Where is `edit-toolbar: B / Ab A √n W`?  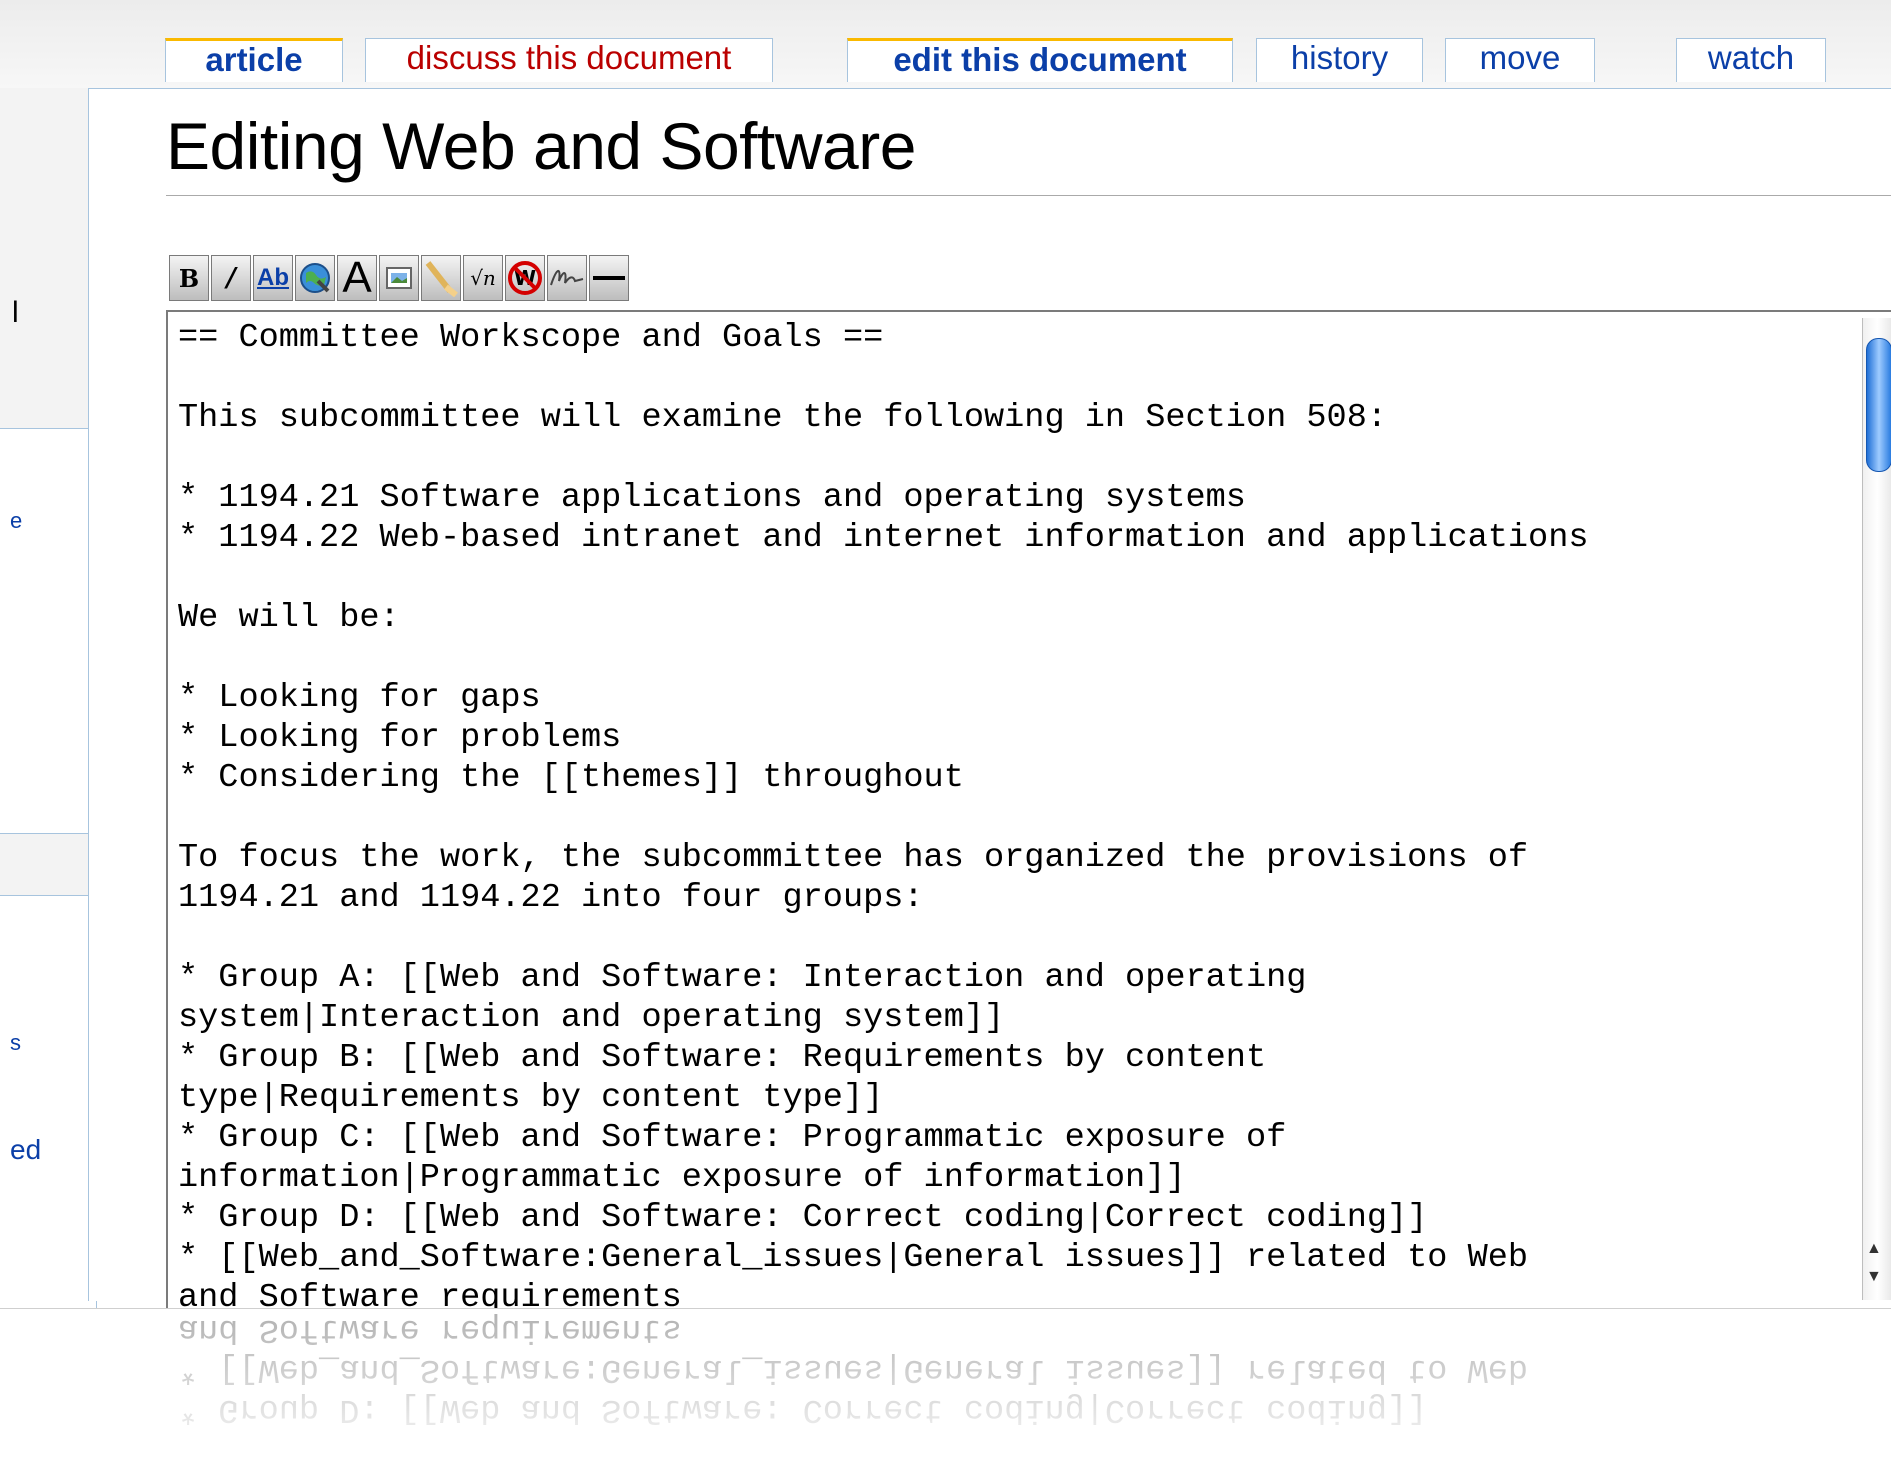 edit-toolbar: B / Ab A √n W is located at coordinates (400, 278).